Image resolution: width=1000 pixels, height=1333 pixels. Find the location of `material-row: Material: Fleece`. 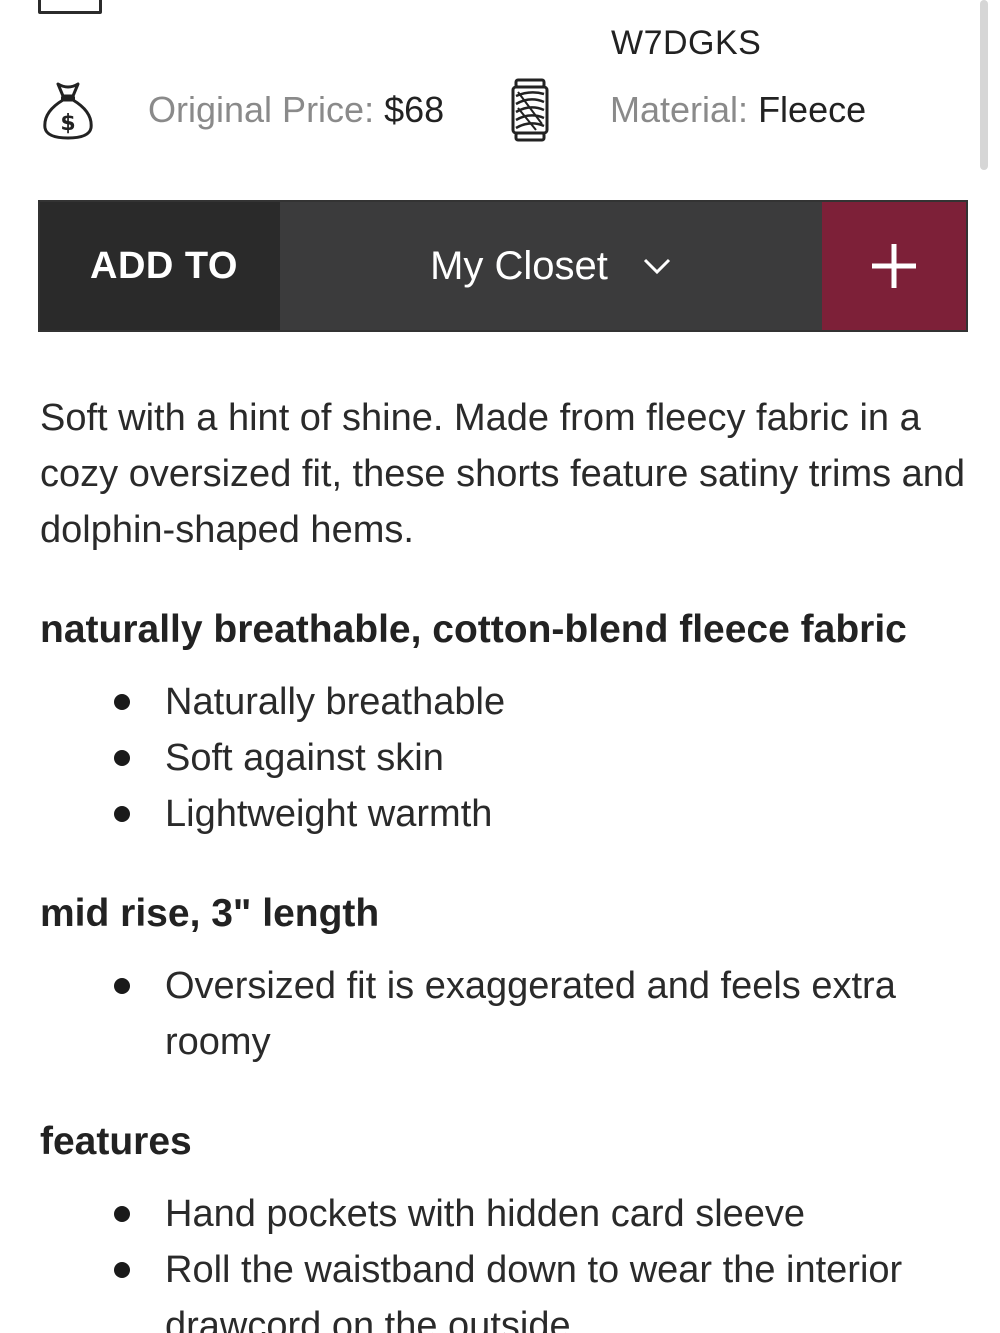

material-row: Material: Fleece is located at coordinates (683, 110).